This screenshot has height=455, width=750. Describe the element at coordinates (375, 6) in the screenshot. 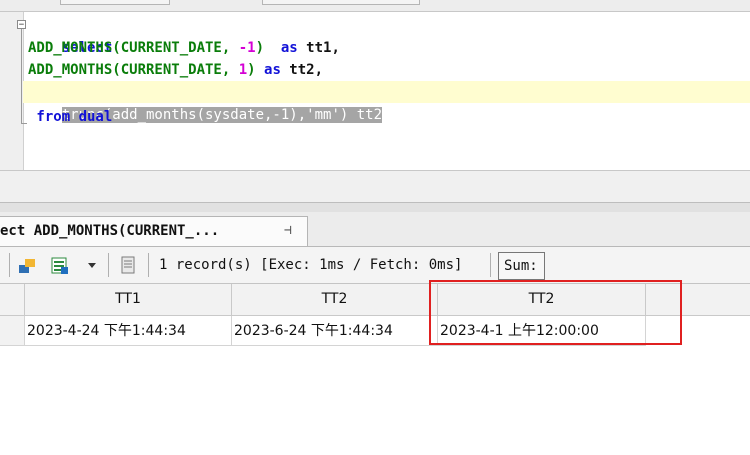

I see `top-tab-strip` at that location.